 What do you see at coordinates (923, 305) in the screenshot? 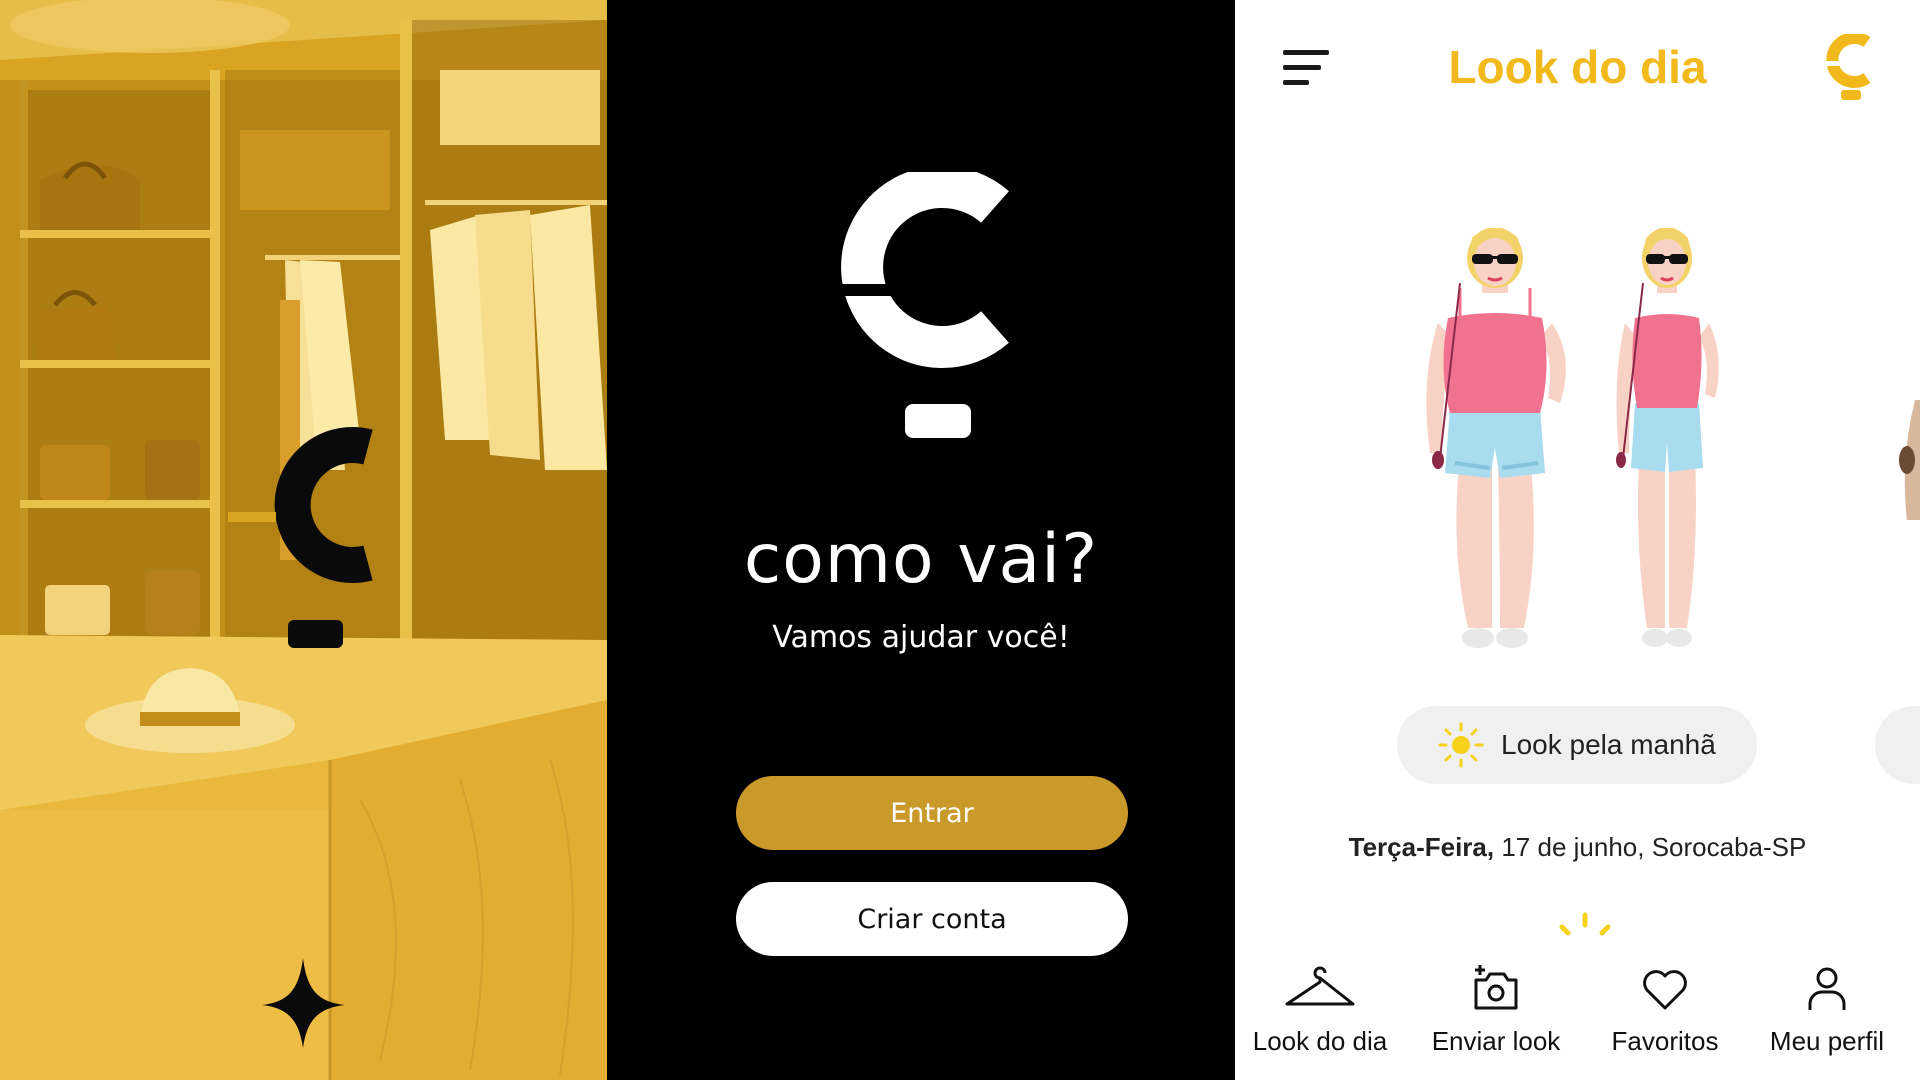
I see `brand-logo` at bounding box center [923, 305].